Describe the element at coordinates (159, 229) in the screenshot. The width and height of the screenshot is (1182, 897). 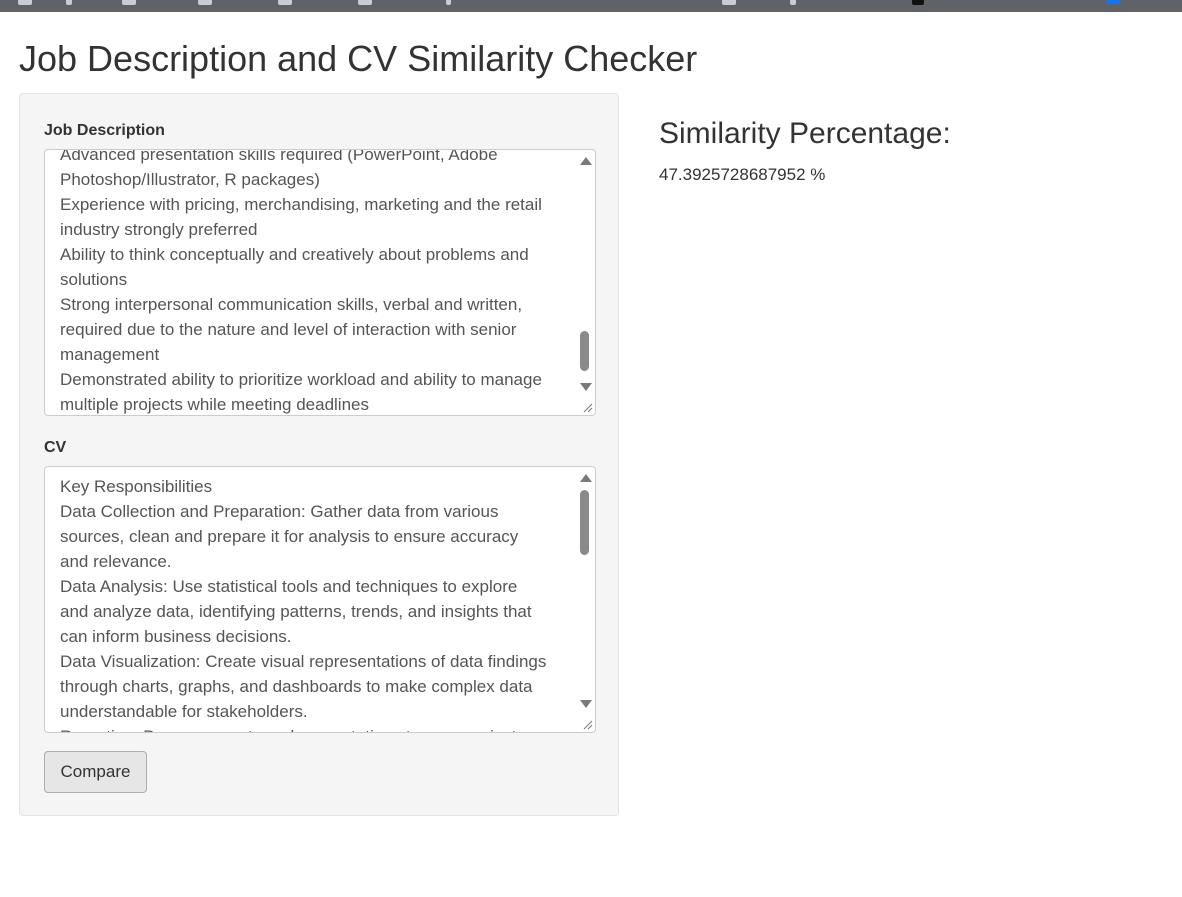
I see `job-description-line: industry strongly preferred` at that location.